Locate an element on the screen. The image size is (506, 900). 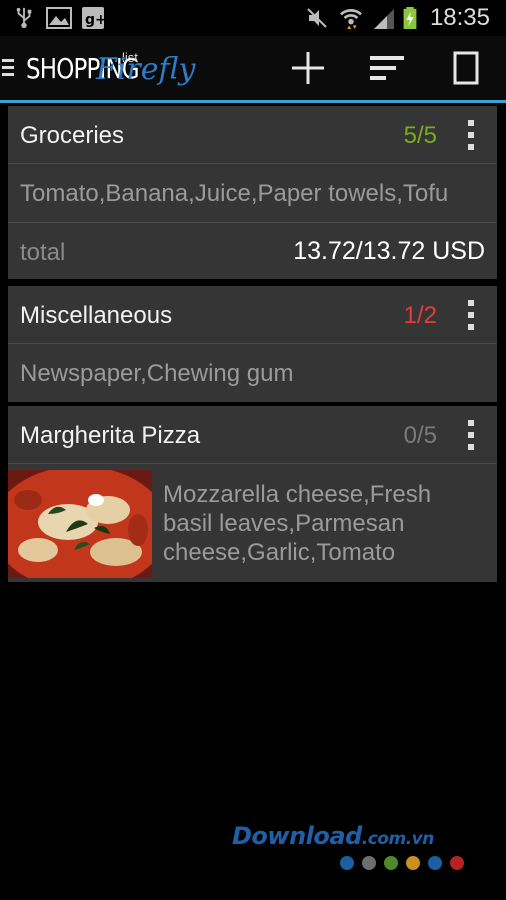
list-count: 0/5 is located at coordinates (420, 435).